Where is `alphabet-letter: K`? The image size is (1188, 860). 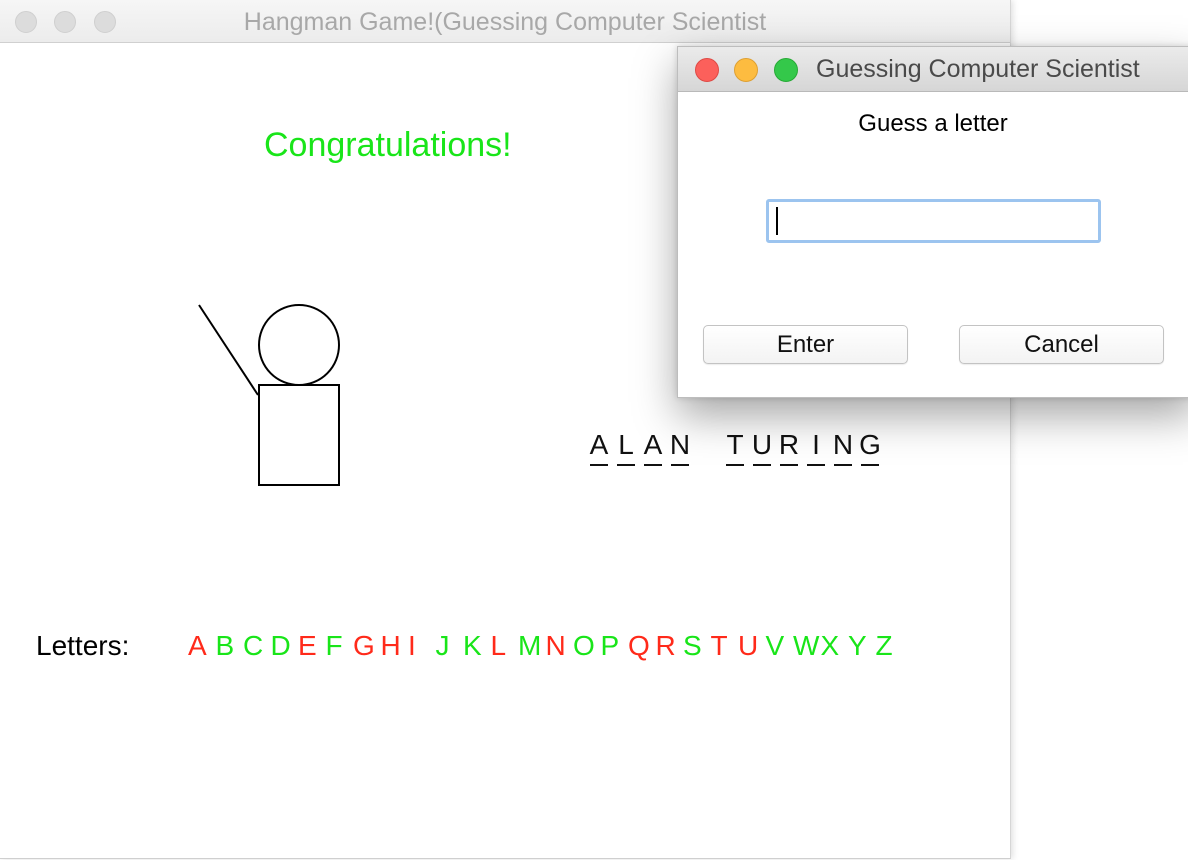 alphabet-letter: K is located at coordinates (472, 645).